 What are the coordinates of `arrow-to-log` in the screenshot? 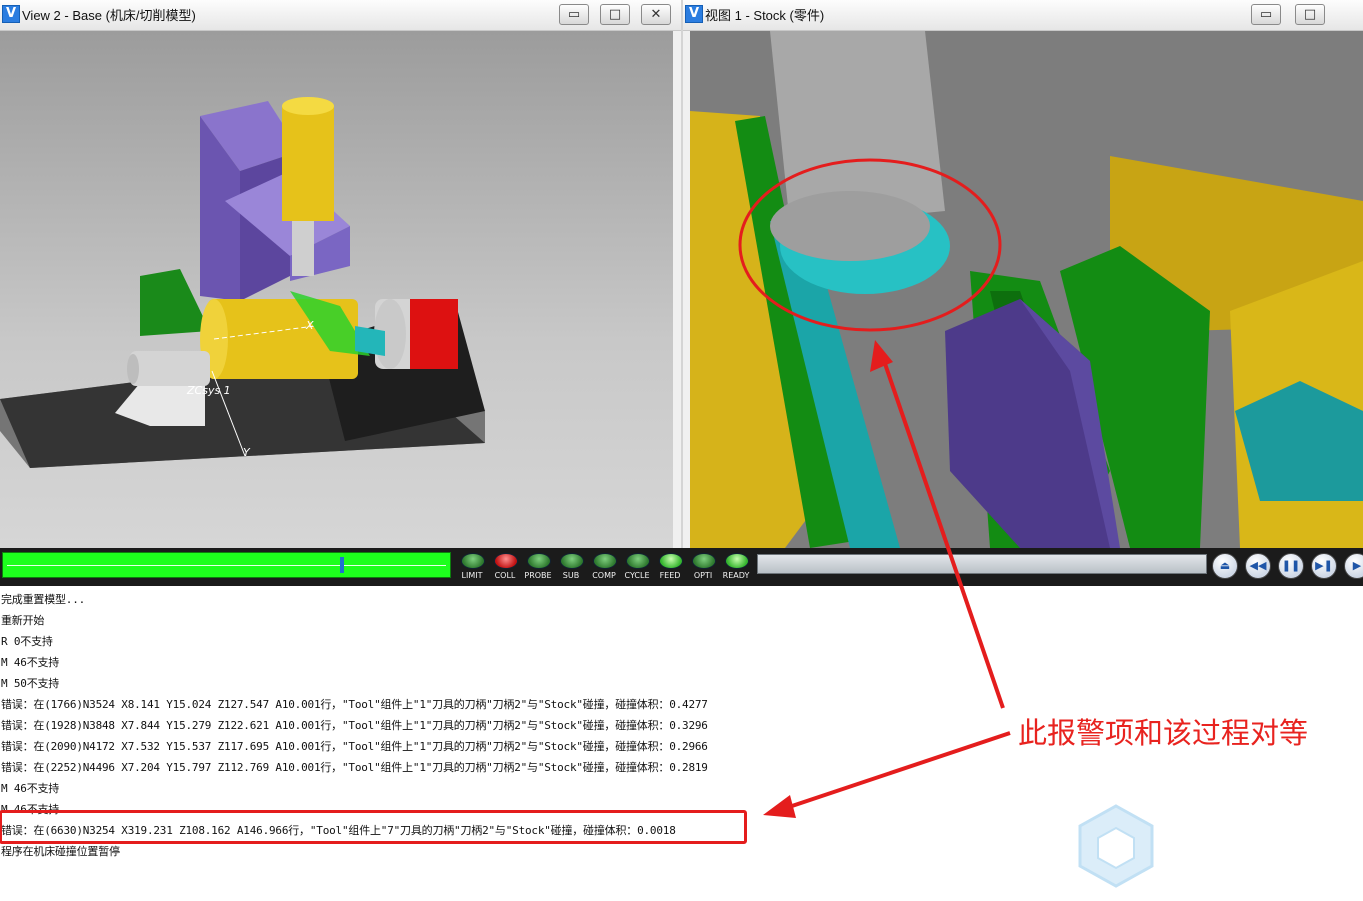 It's located at (895, 771).